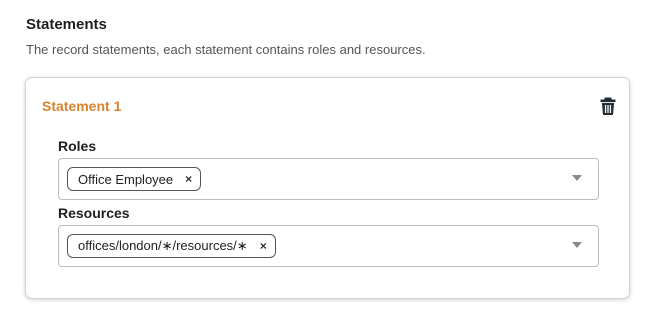 The image size is (658, 321). Describe the element at coordinates (577, 245) in the screenshot. I see `resources-dropdown-chevron-down-icon` at that location.